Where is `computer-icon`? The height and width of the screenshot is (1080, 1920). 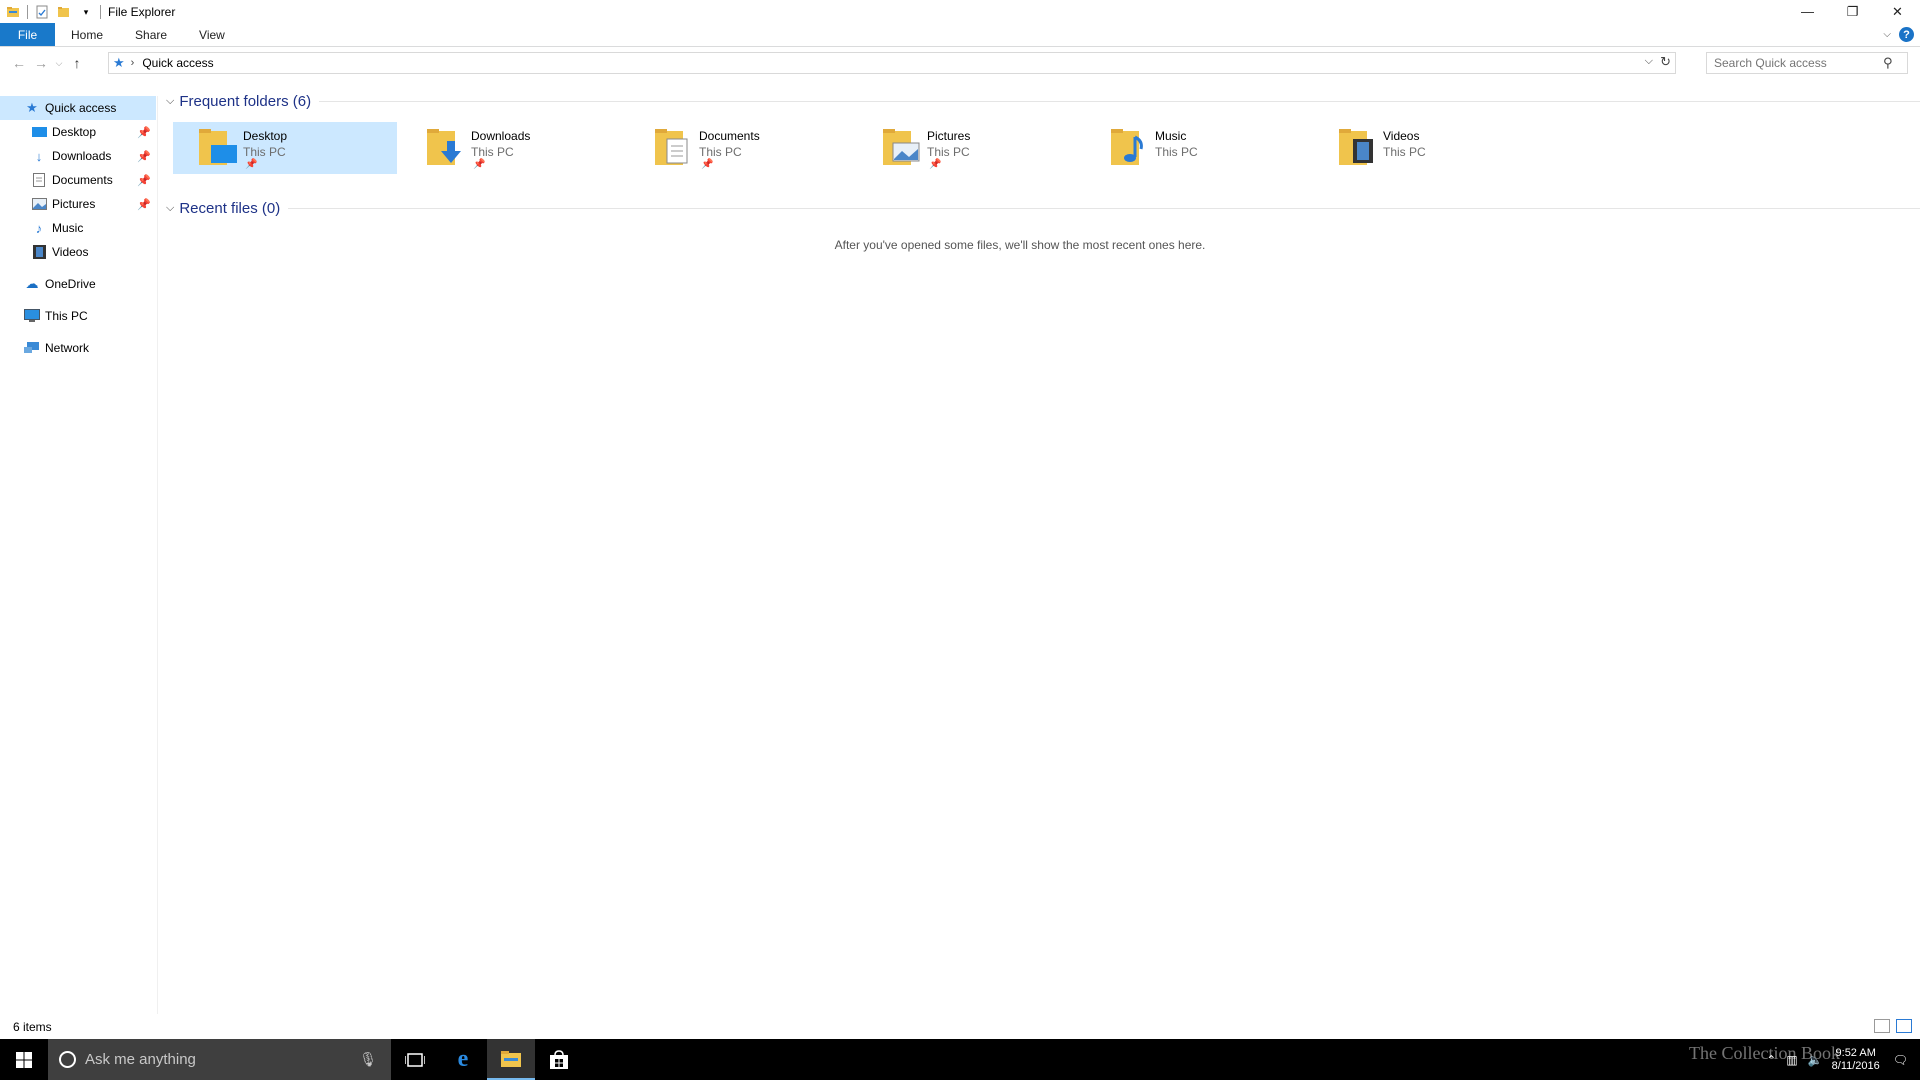 computer-icon is located at coordinates (32, 316).